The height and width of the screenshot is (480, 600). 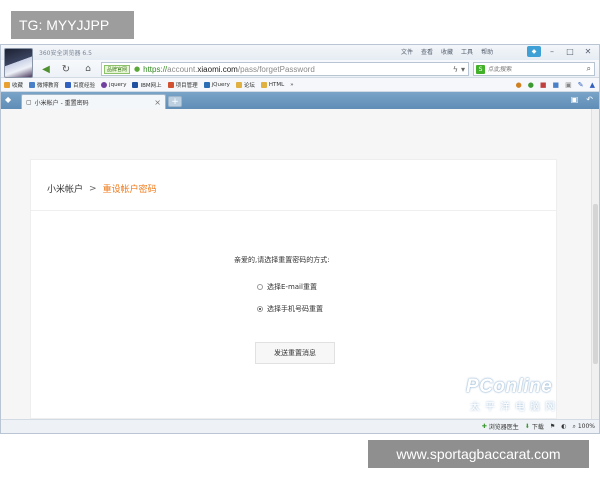 I want to click on project-icon, so click(x=170, y=84).